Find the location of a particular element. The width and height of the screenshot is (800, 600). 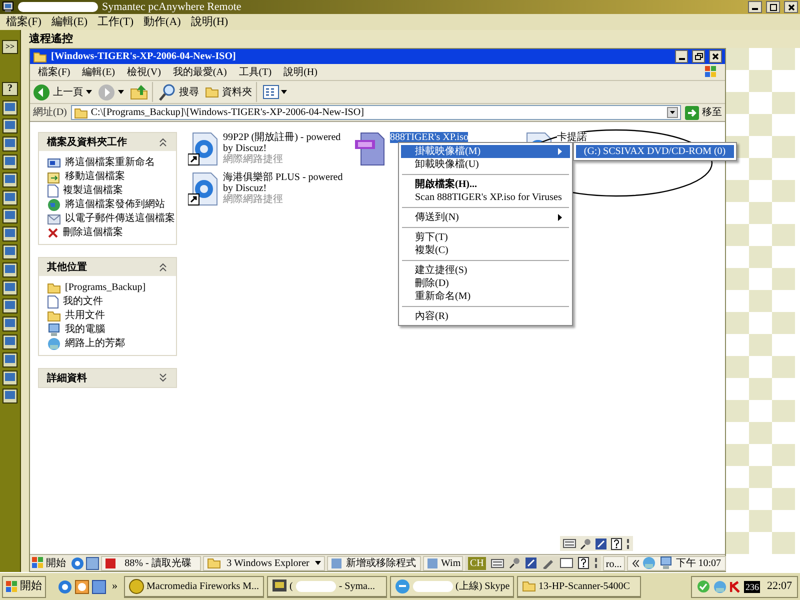

menu-item: 卸載映像檔(U) is located at coordinates (485, 164).